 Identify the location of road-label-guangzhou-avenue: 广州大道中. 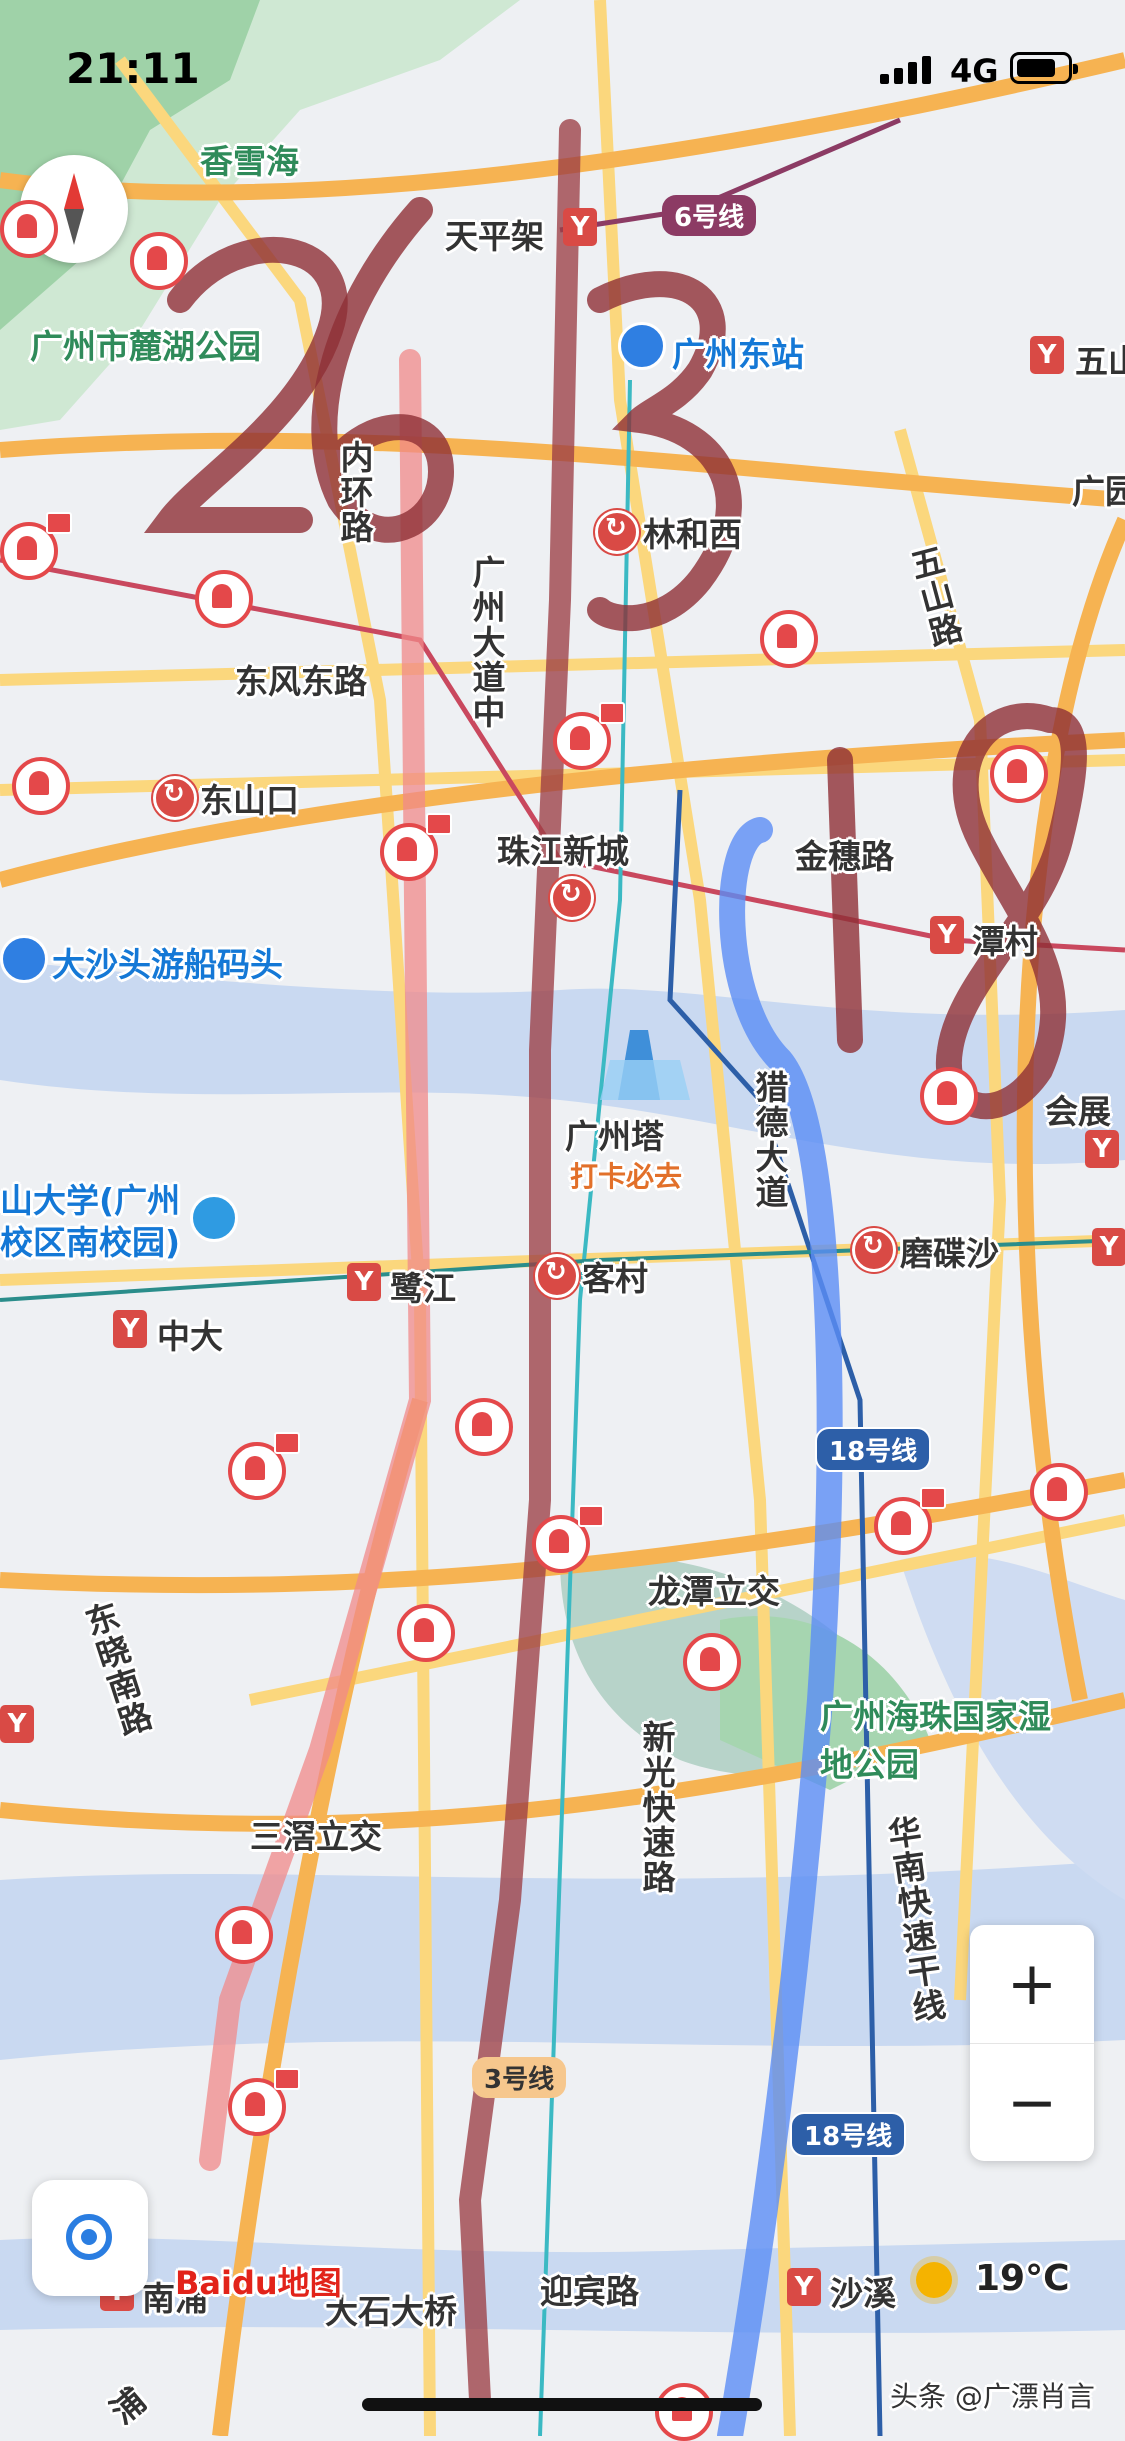
(486, 642).